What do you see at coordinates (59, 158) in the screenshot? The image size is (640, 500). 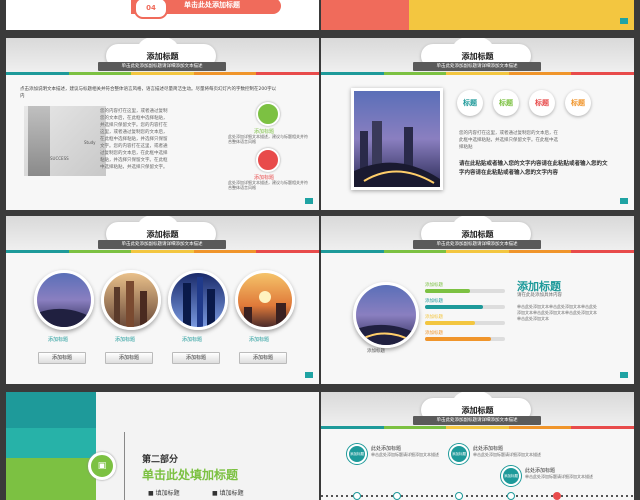 I see `hex-tag: SUCCESS` at bounding box center [59, 158].